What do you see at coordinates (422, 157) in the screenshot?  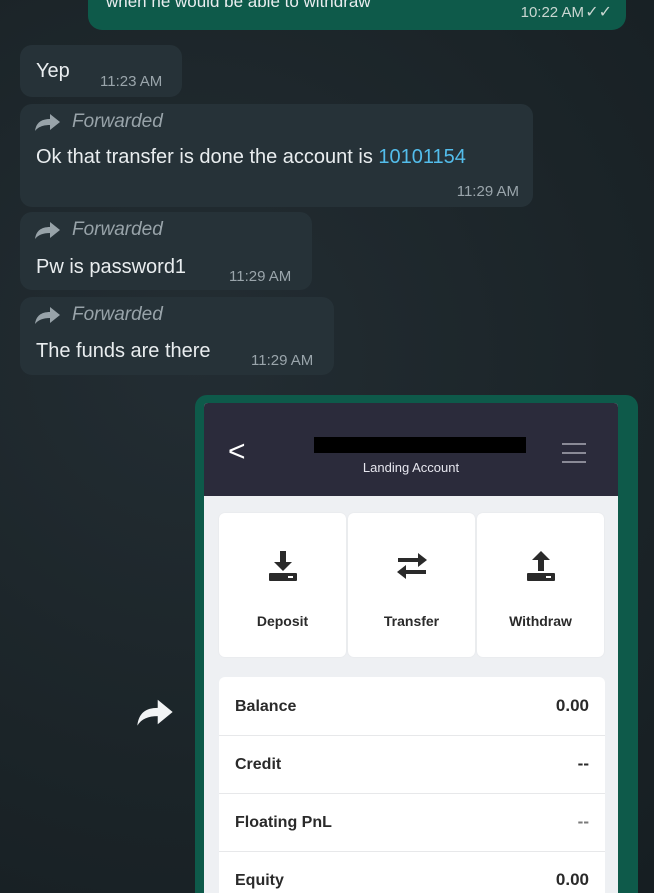 I see `account-number-link: 10101154` at bounding box center [422, 157].